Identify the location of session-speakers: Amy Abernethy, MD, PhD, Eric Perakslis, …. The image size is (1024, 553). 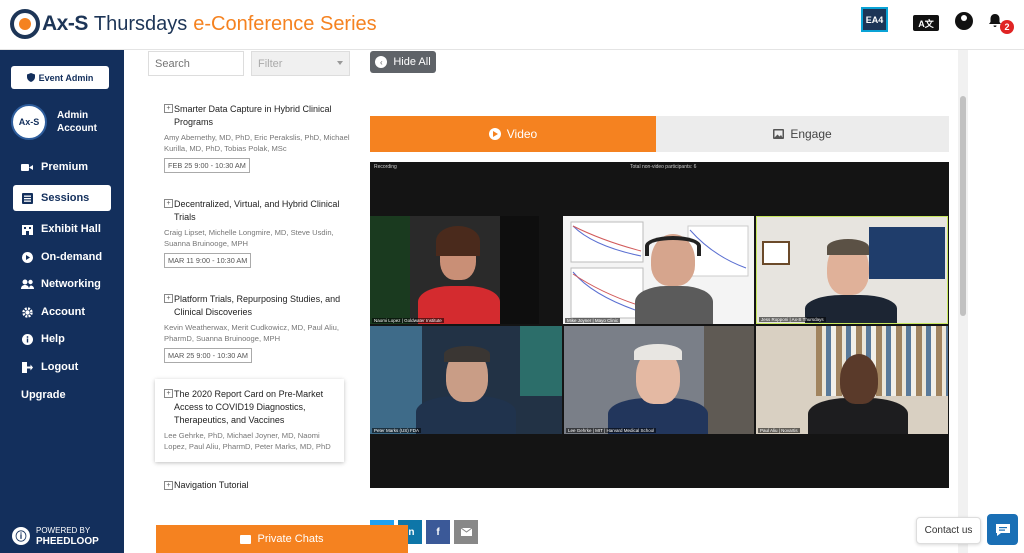
(257, 143).